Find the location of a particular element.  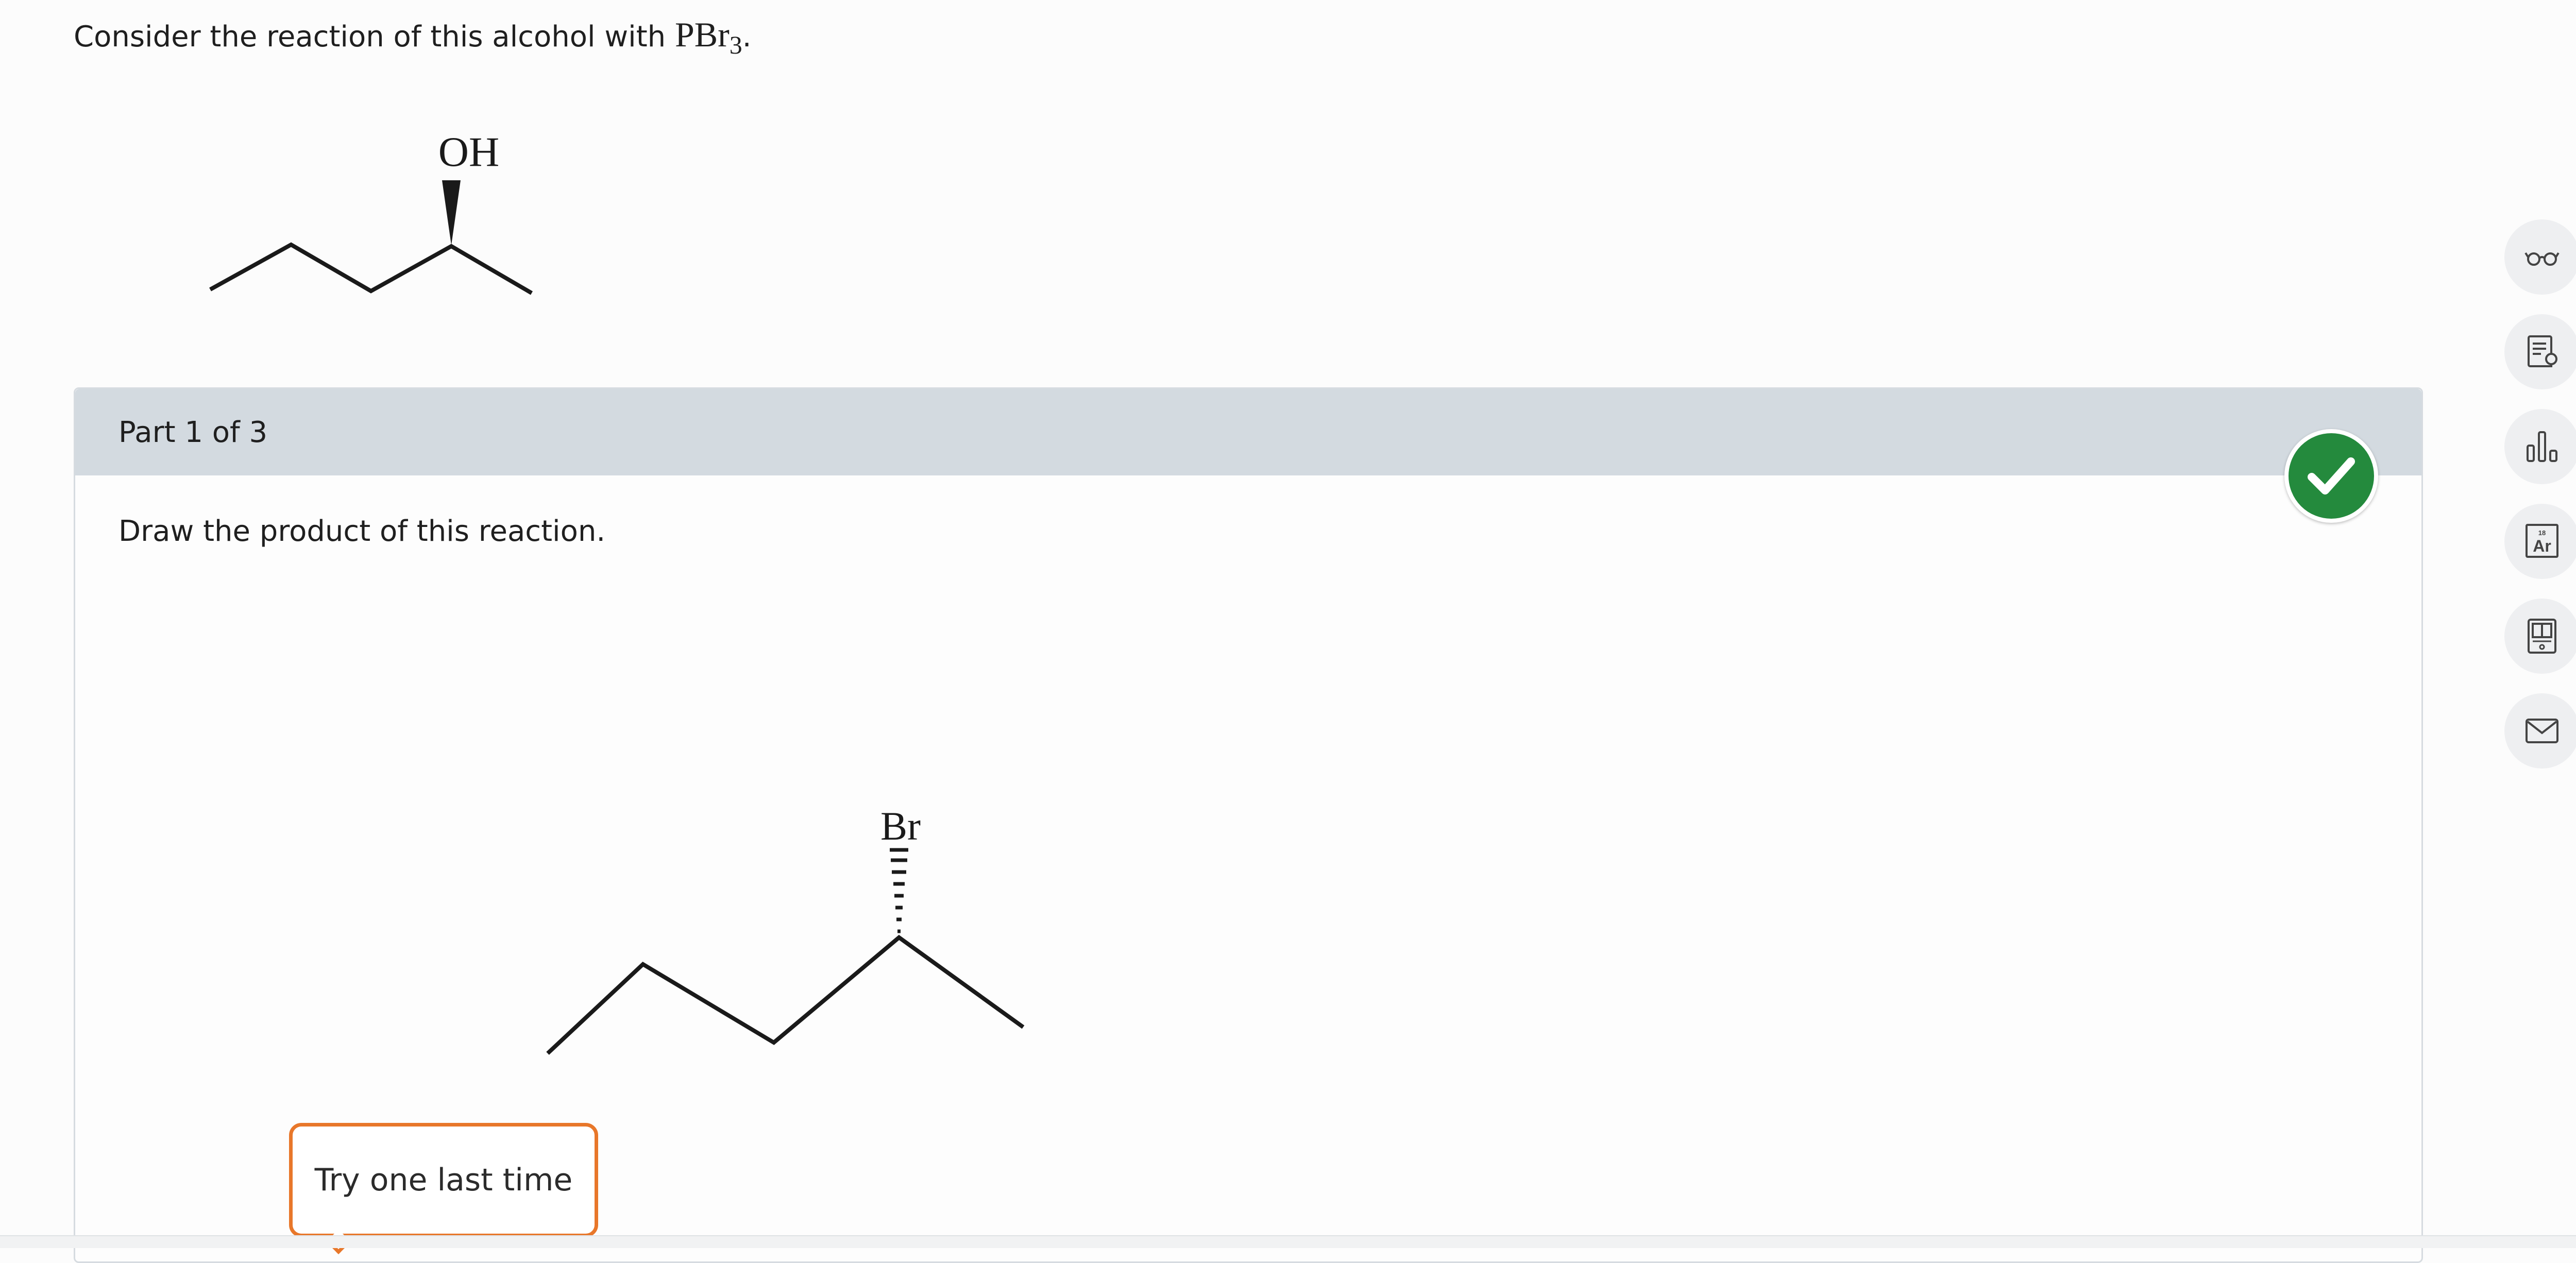

bottom-bar is located at coordinates (1288, 1241).